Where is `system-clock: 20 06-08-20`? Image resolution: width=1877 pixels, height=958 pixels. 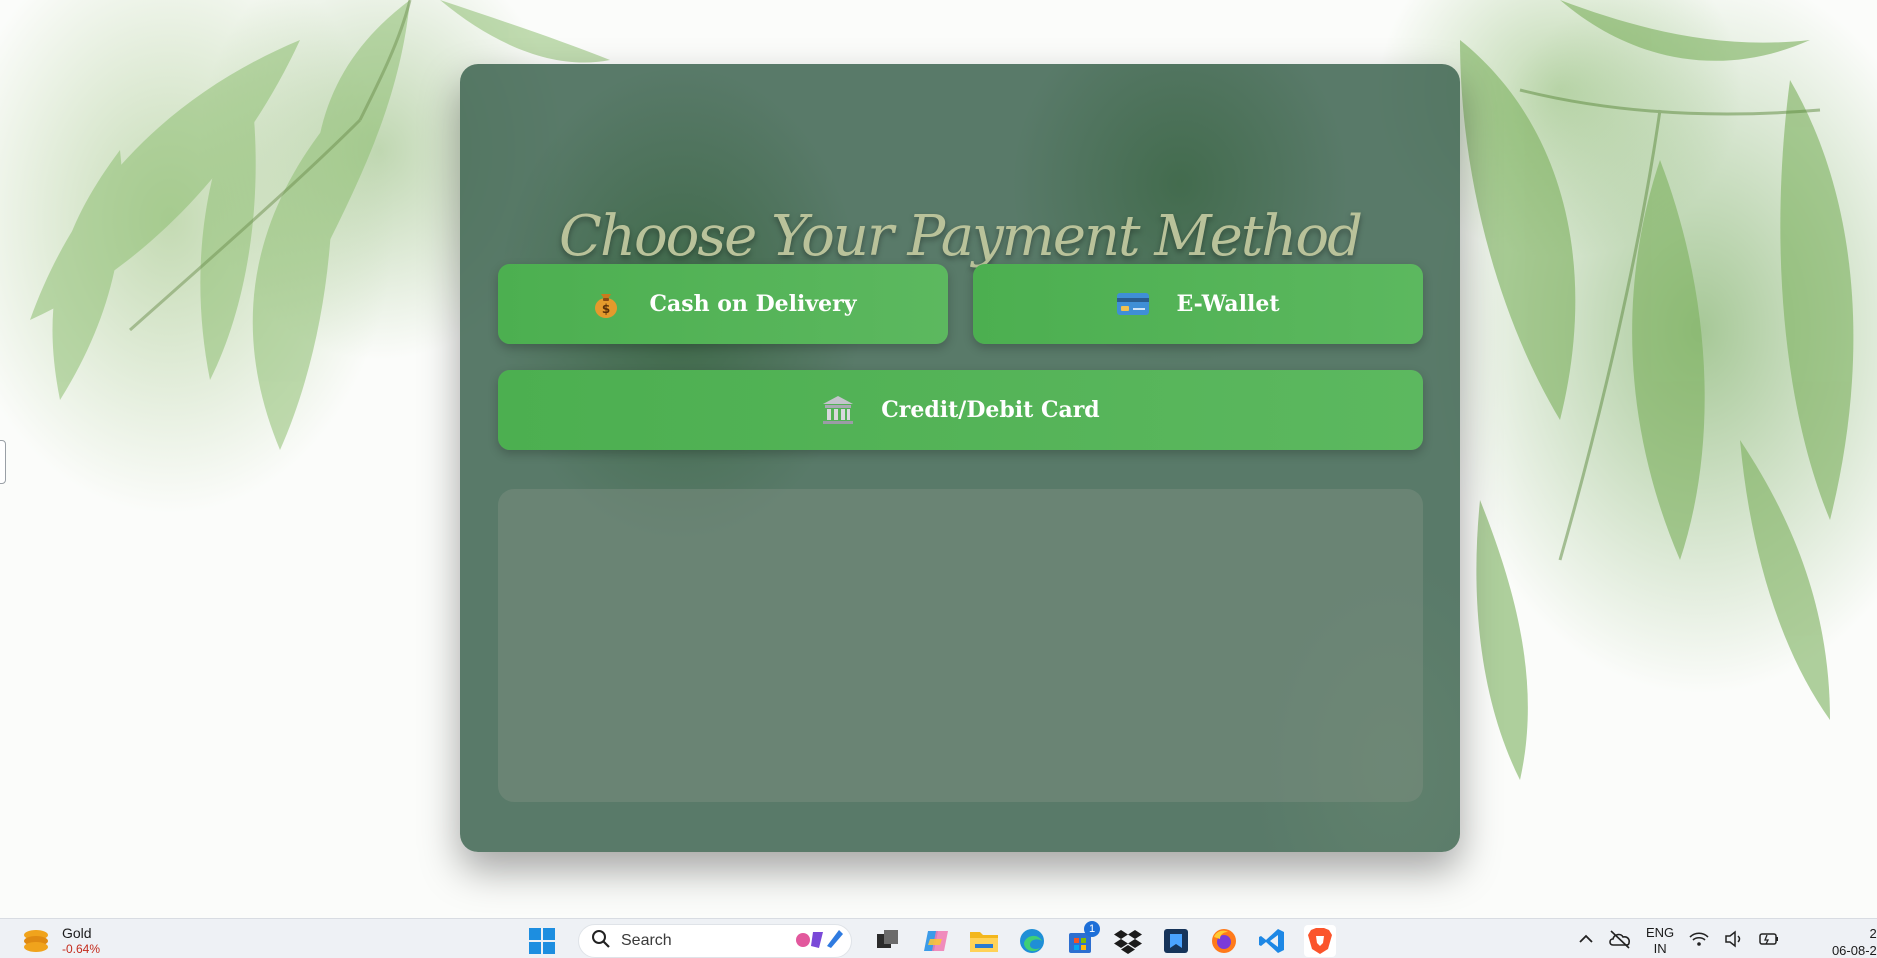 system-clock: 20 06-08-20 is located at coordinates (1845, 941).